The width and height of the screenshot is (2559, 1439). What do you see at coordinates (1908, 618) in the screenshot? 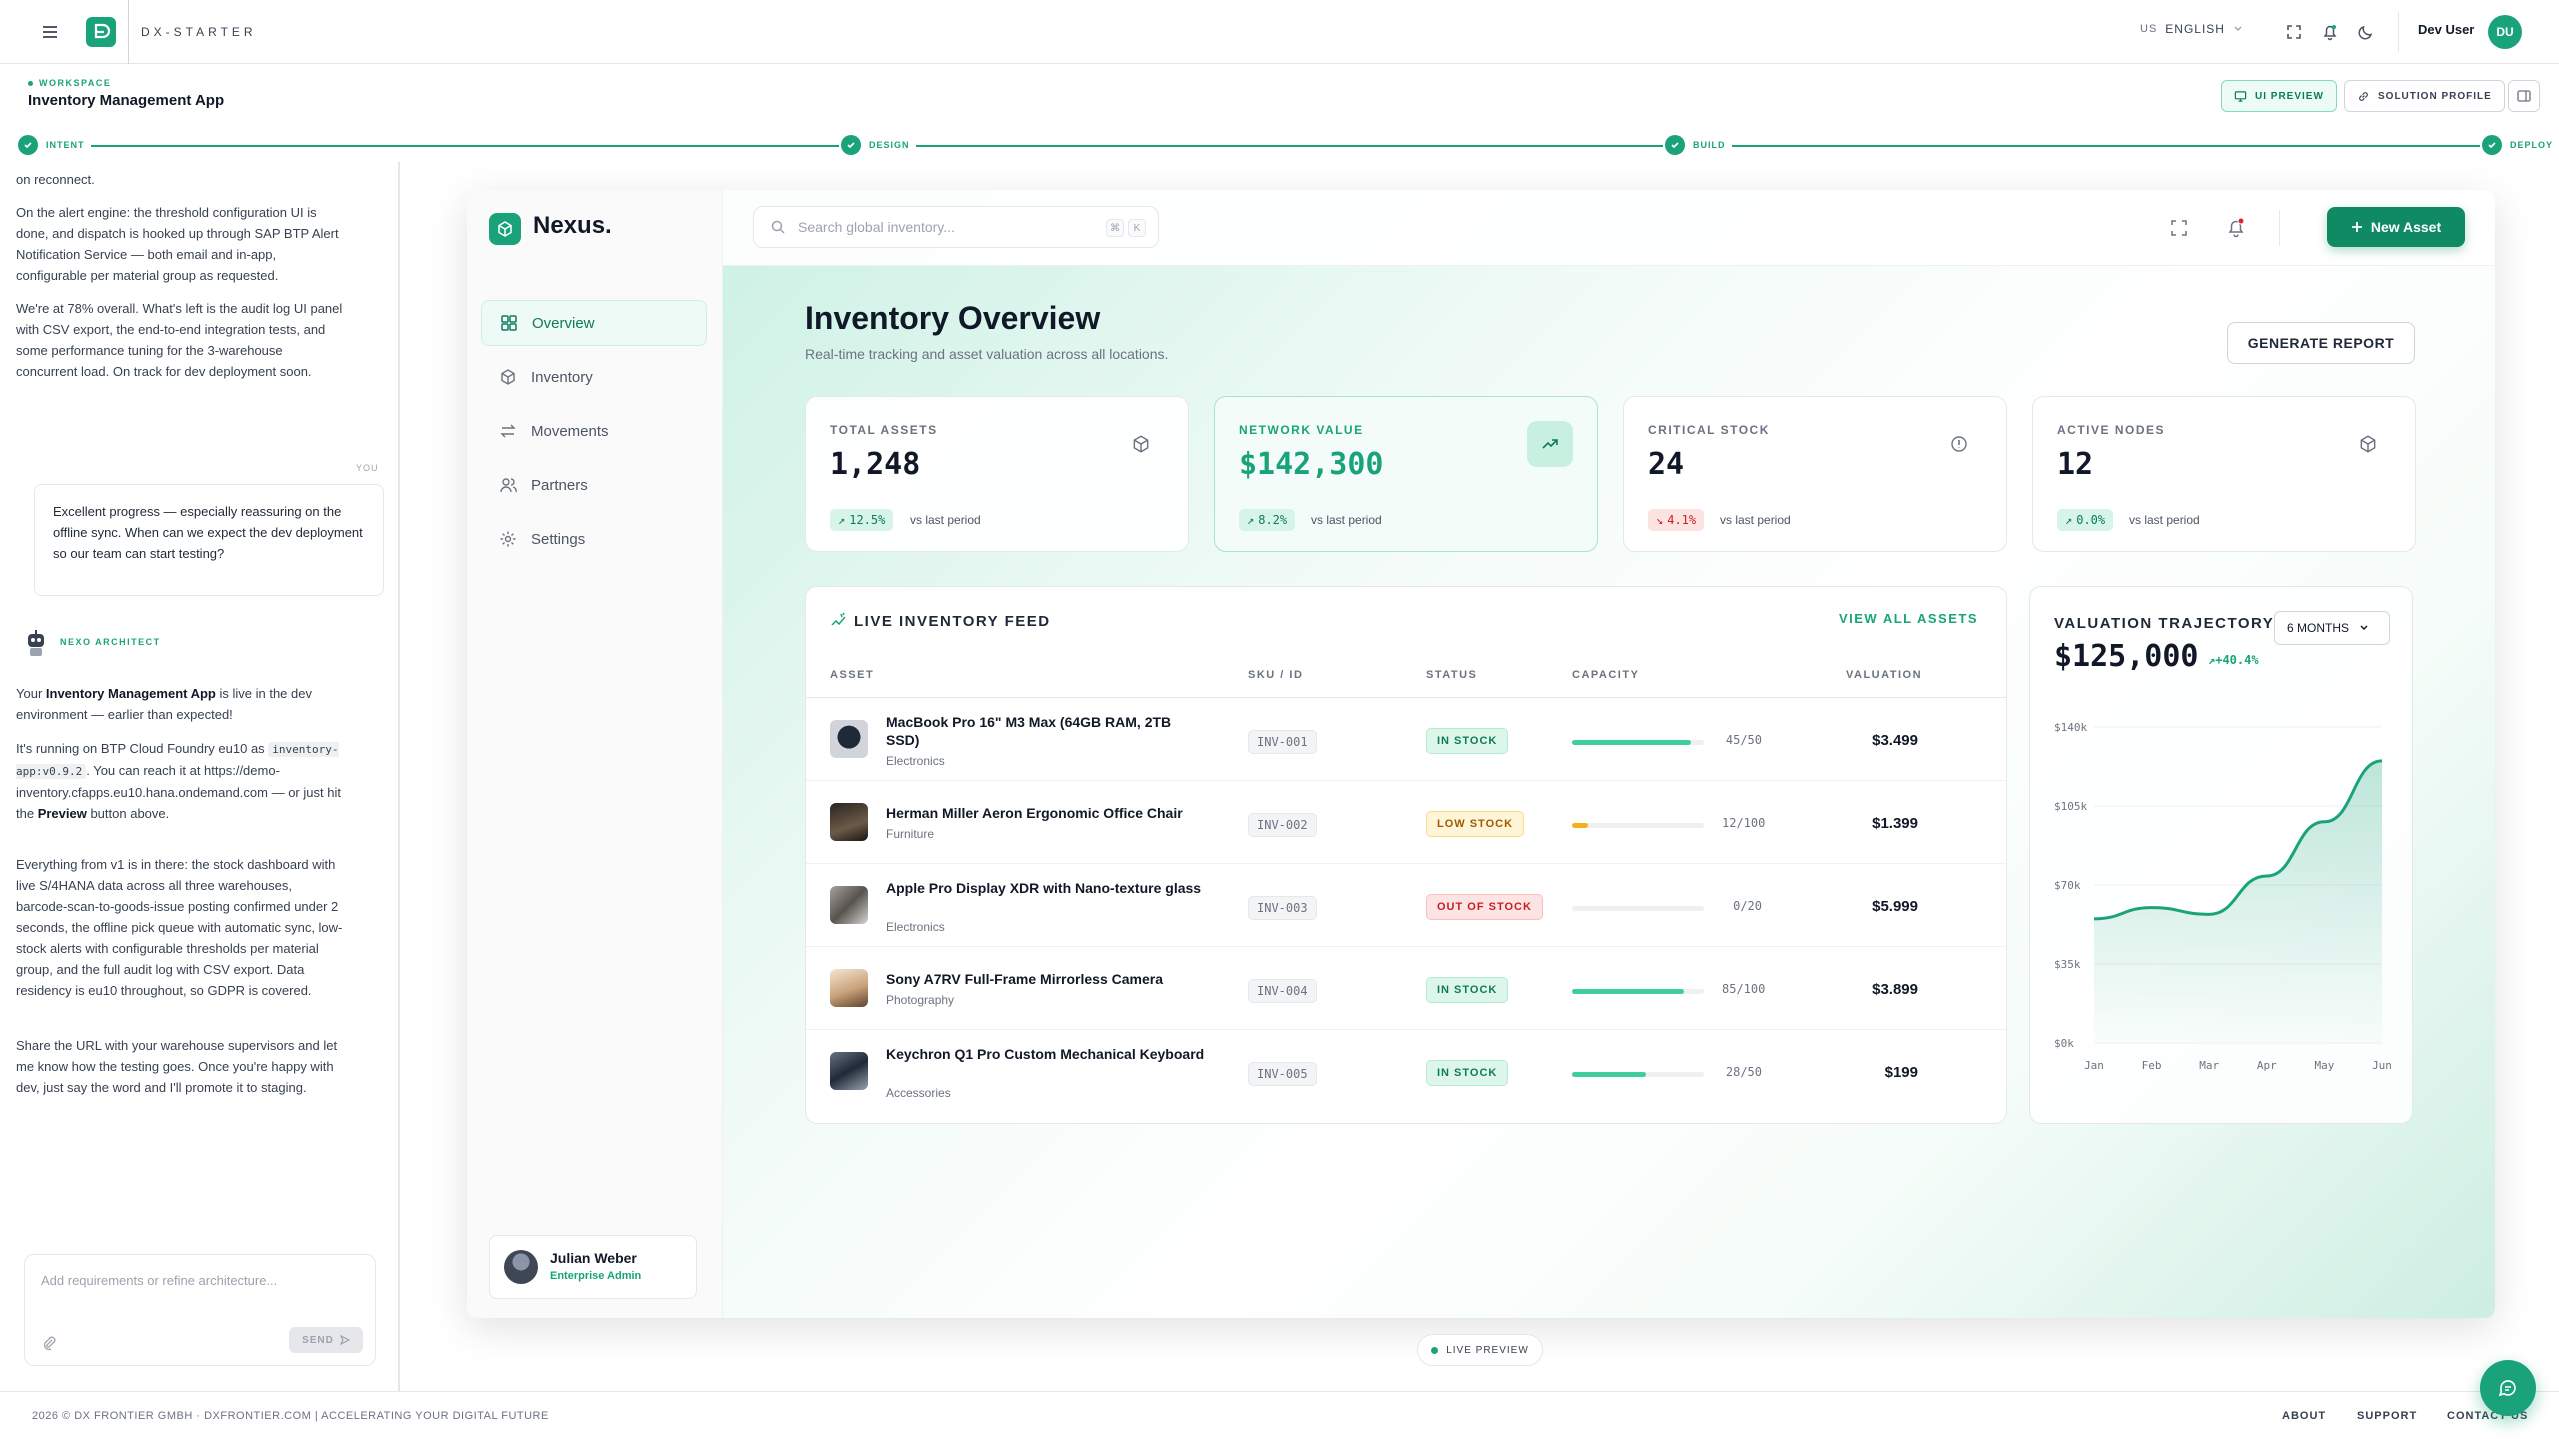
I see `view-all-link: VIEW ALL ASSETS` at bounding box center [1908, 618].